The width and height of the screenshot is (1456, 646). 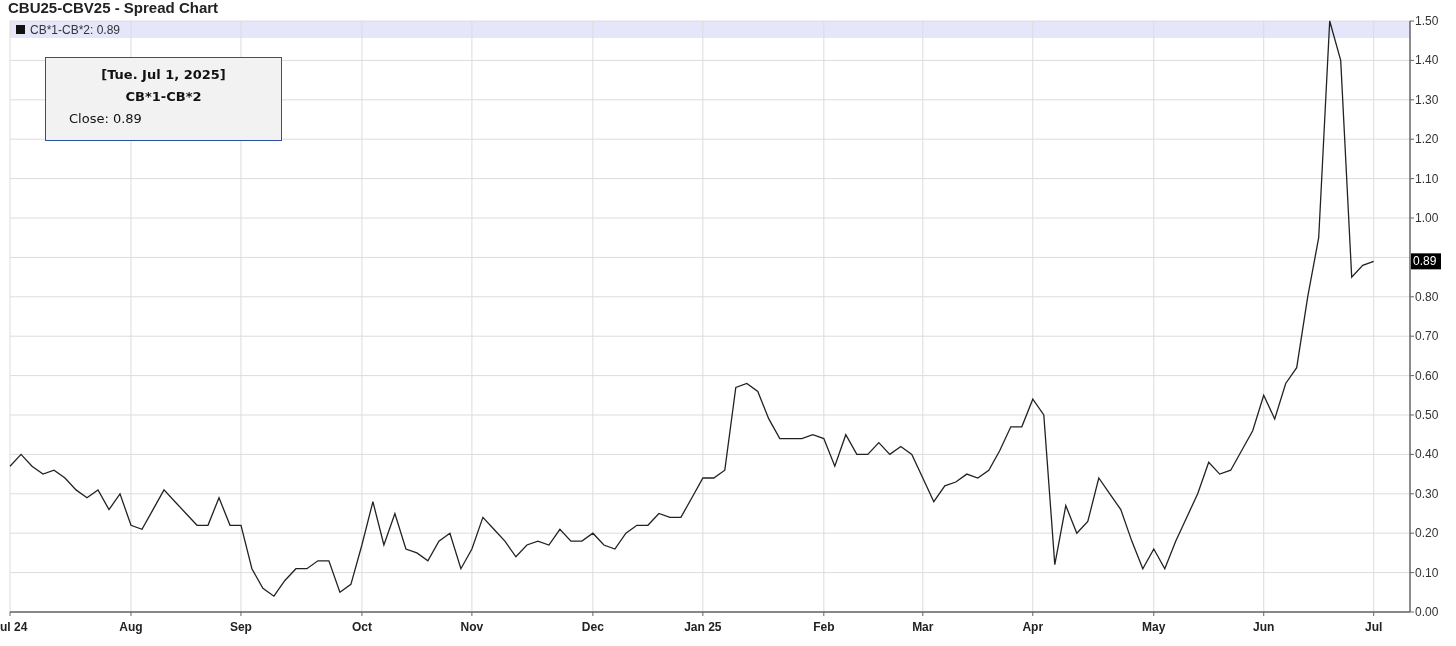 I want to click on y-axis-label: 0.80, so click(x=1427, y=296).